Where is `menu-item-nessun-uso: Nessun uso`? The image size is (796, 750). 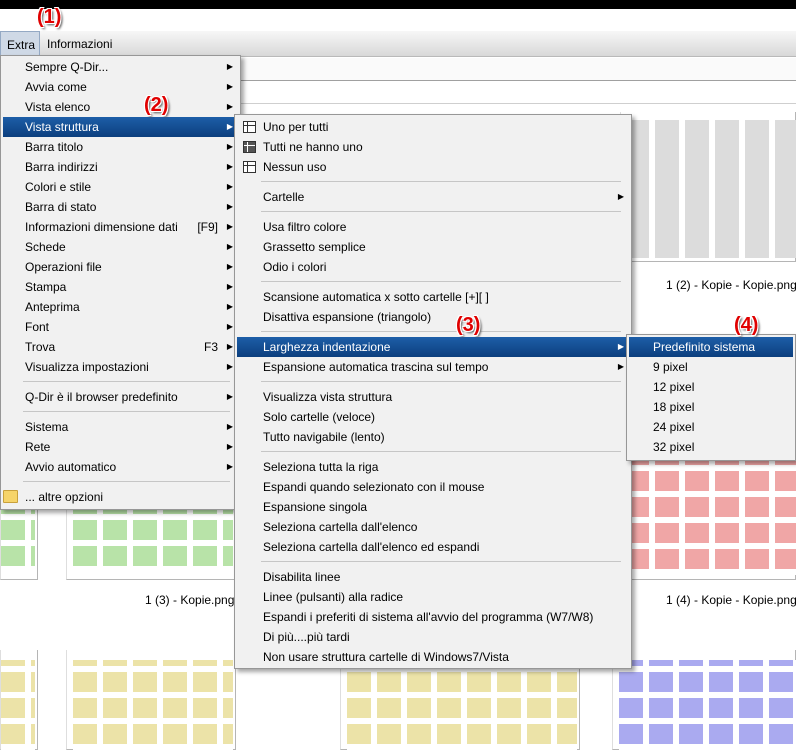
menu-item-nessun-uso: Nessun uso is located at coordinates (433, 167).